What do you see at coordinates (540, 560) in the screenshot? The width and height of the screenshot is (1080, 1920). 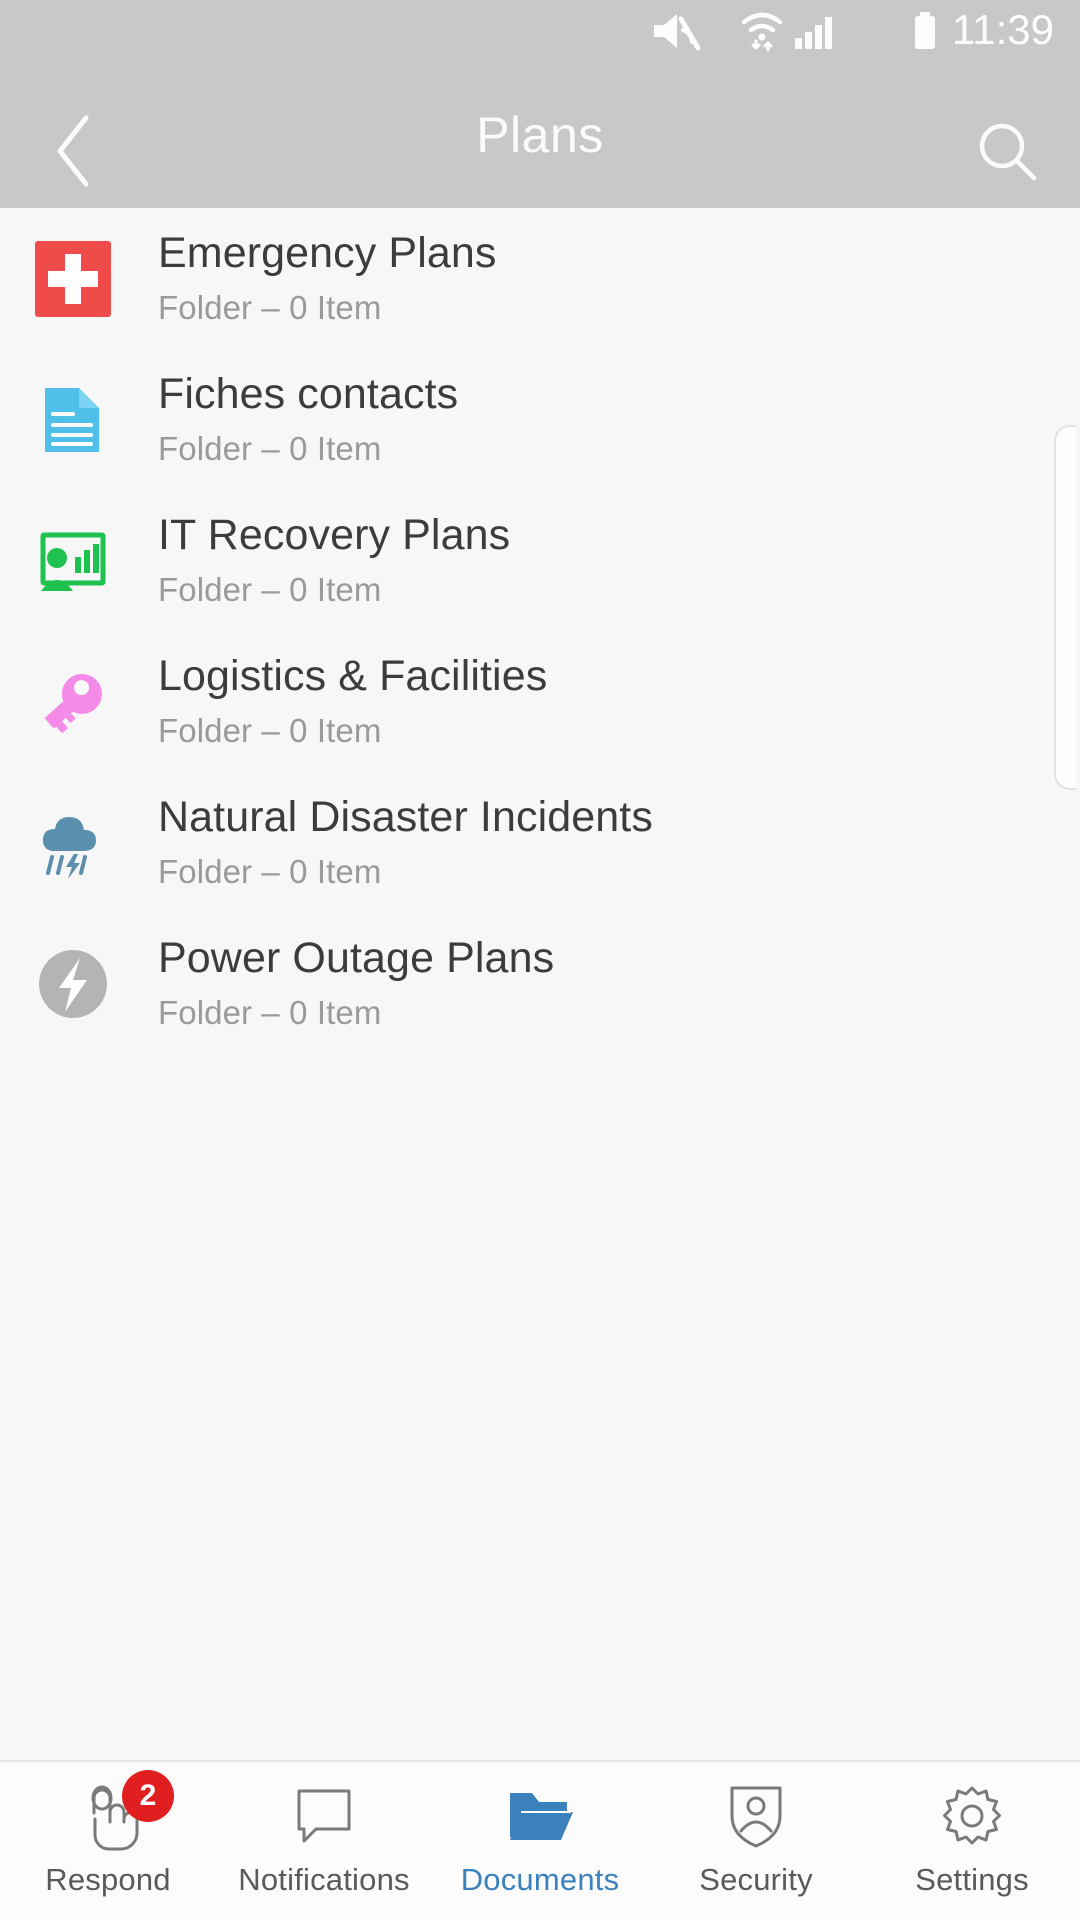 I see `list-item: IT Recovery Plans Folder – 0 Item` at bounding box center [540, 560].